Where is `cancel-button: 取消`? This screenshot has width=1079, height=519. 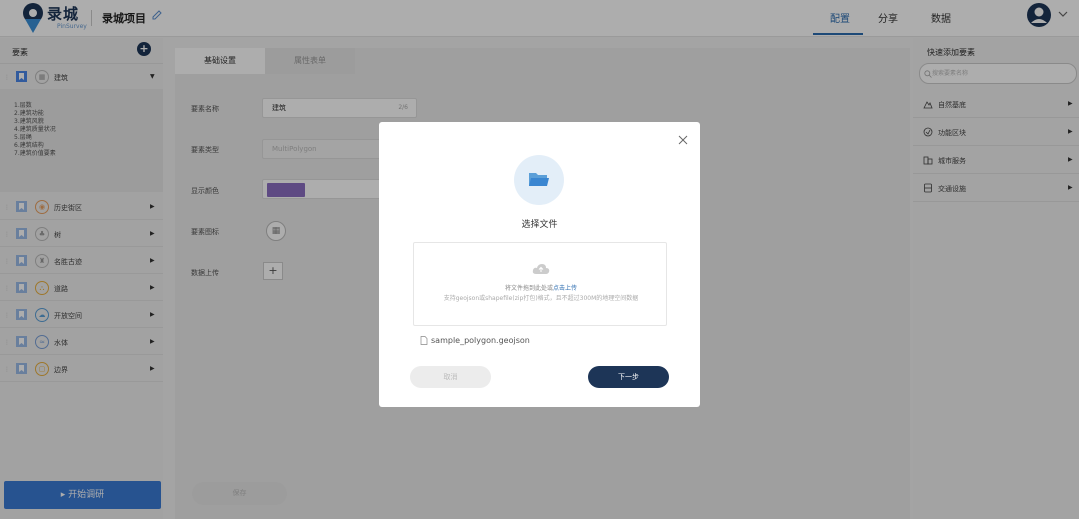
cancel-button: 取消 is located at coordinates (450, 377).